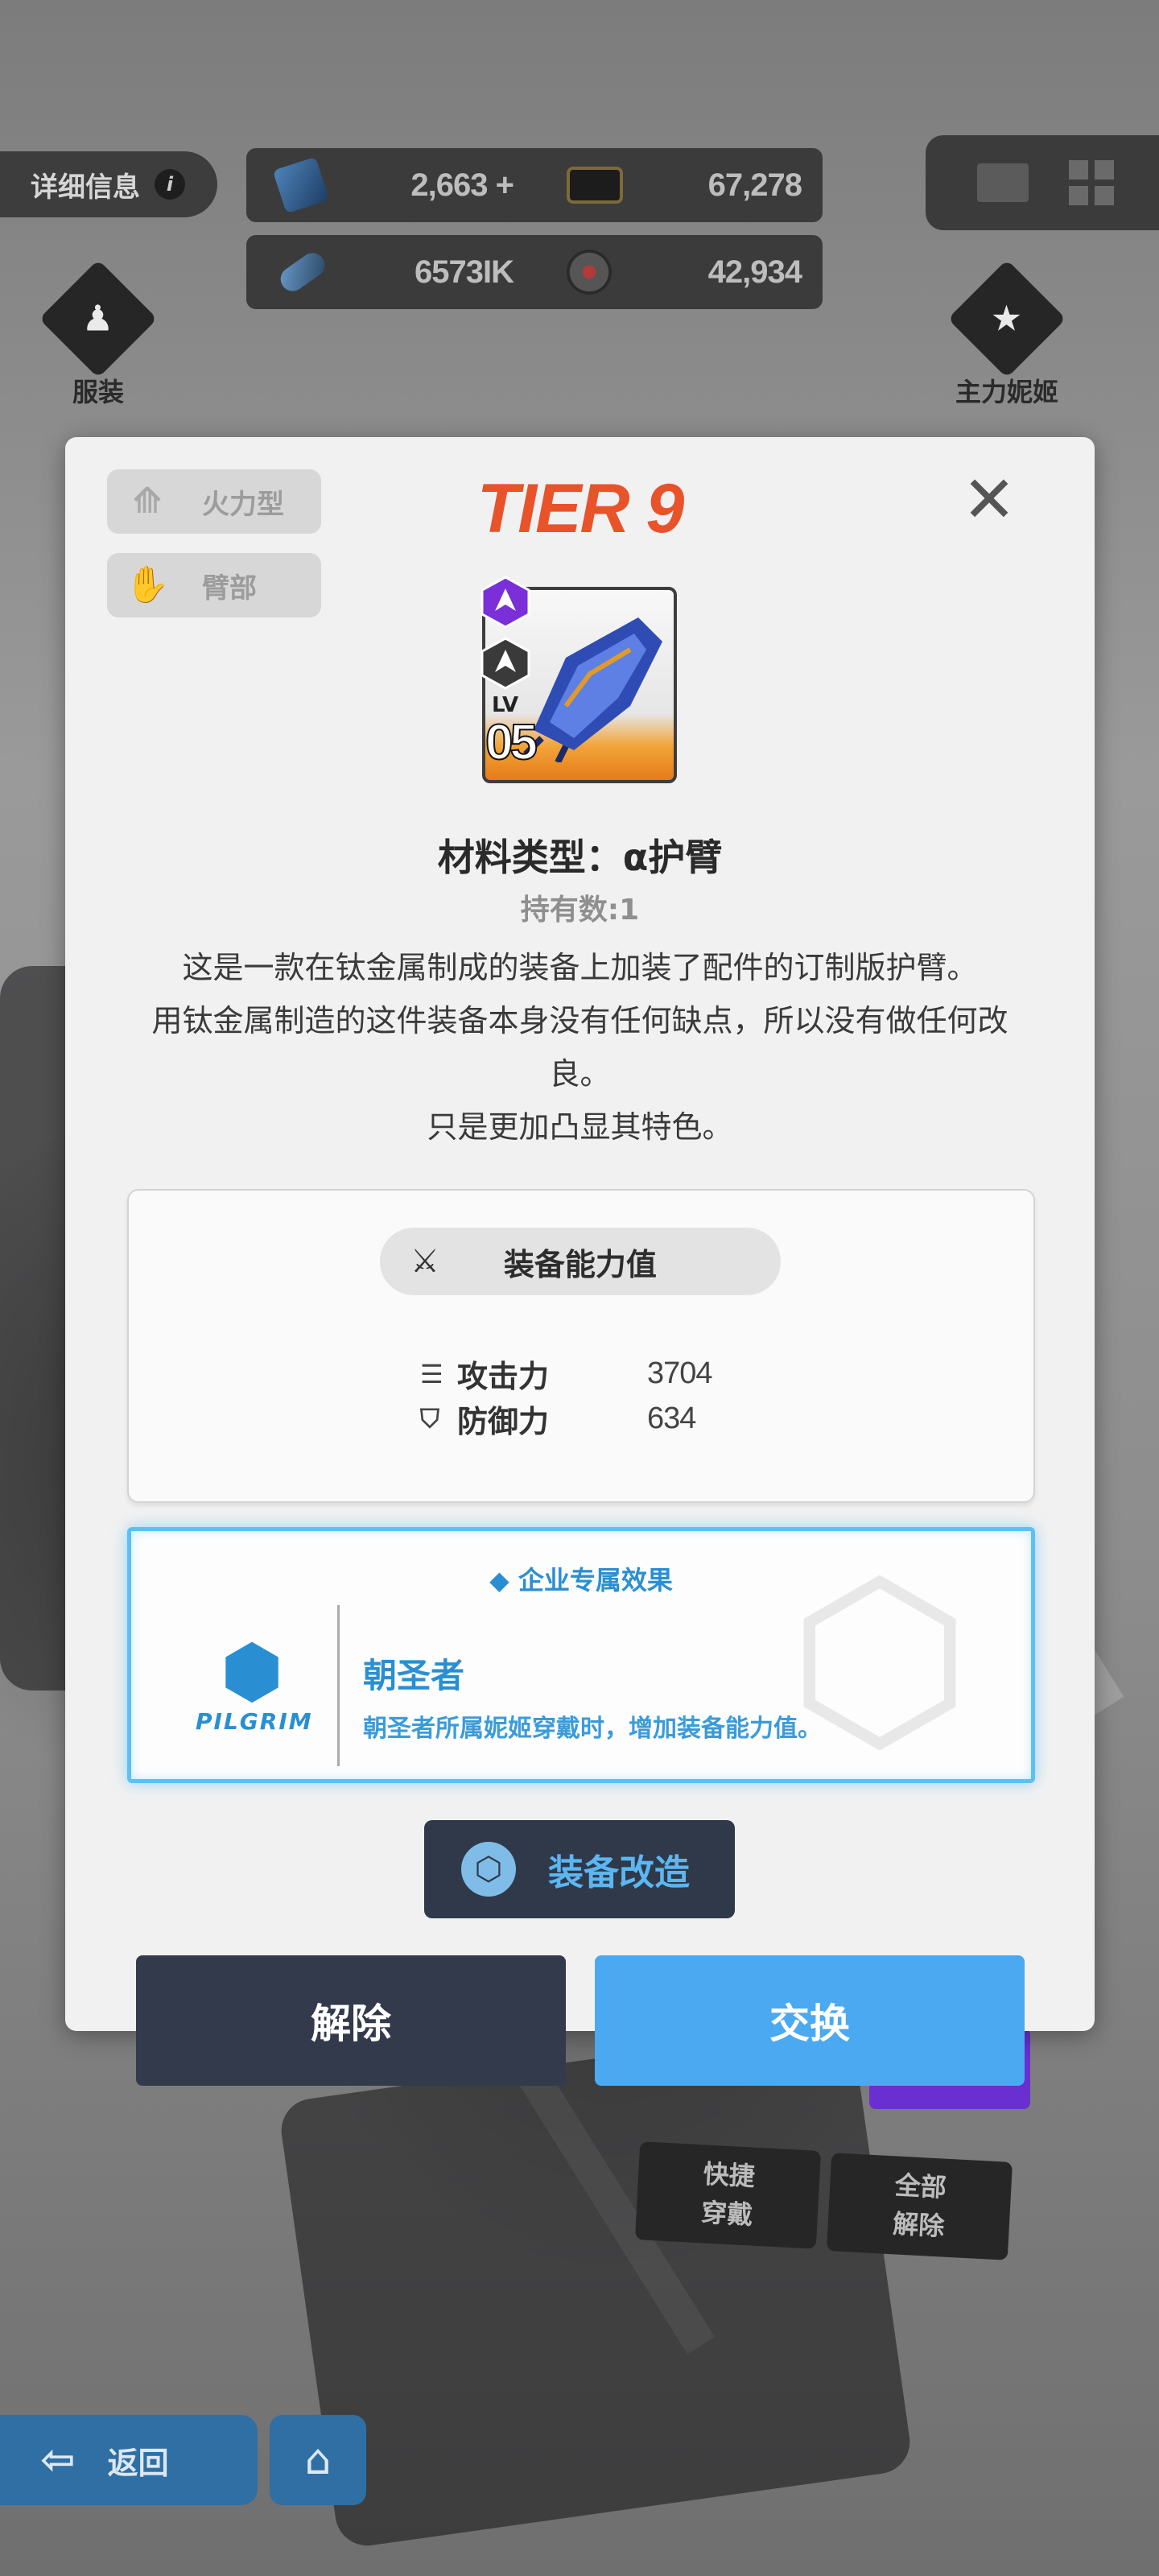  I want to click on resource-core-dust: 6573IK, so click(390, 272).